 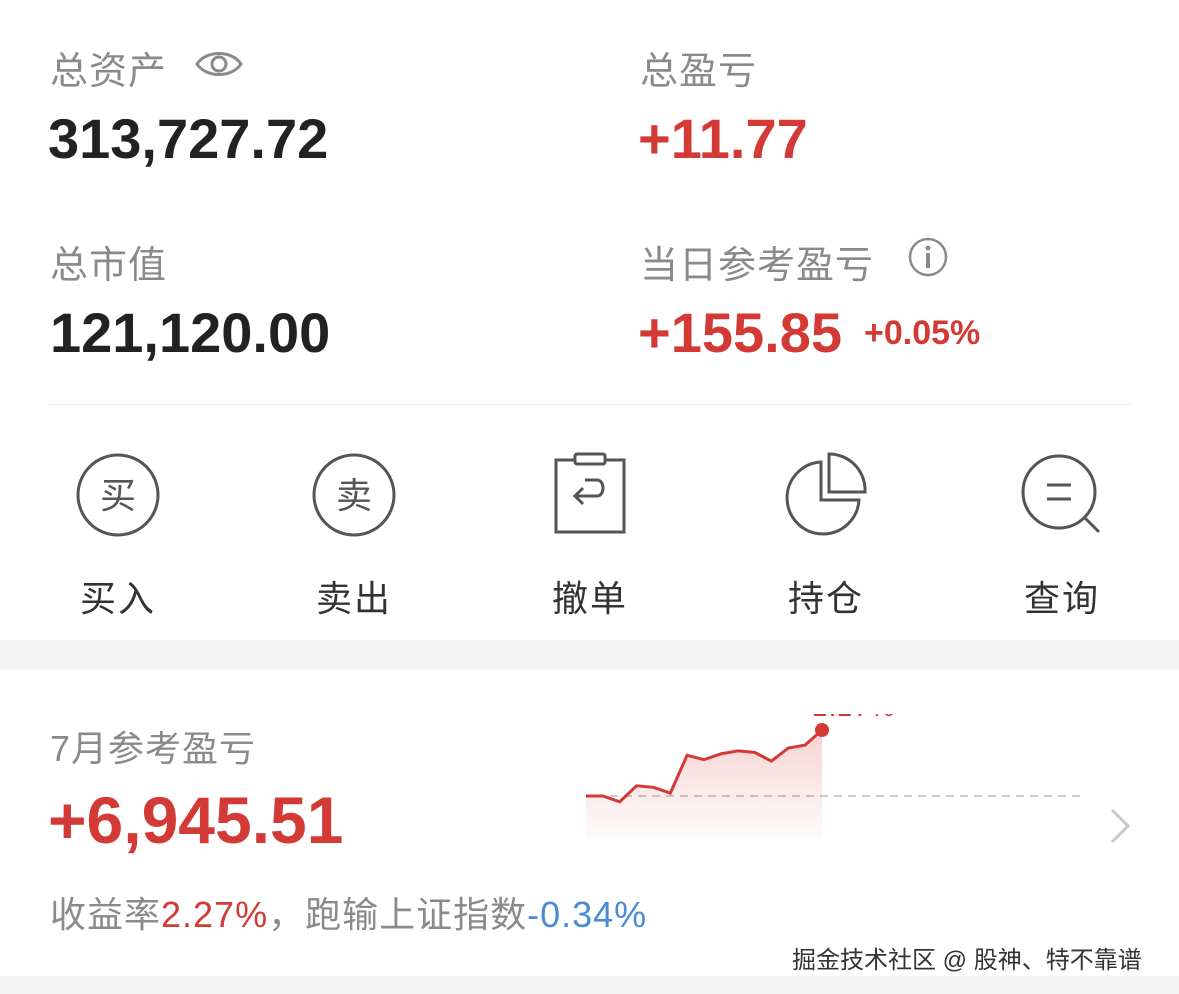 What do you see at coordinates (704, 784) in the screenshot?
I see `chart-area` at bounding box center [704, 784].